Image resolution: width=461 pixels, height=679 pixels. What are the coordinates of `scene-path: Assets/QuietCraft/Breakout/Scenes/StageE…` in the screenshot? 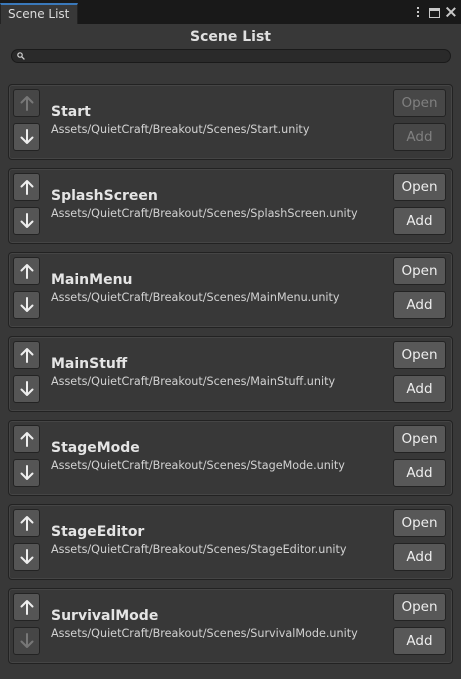 It's located at (199, 549).